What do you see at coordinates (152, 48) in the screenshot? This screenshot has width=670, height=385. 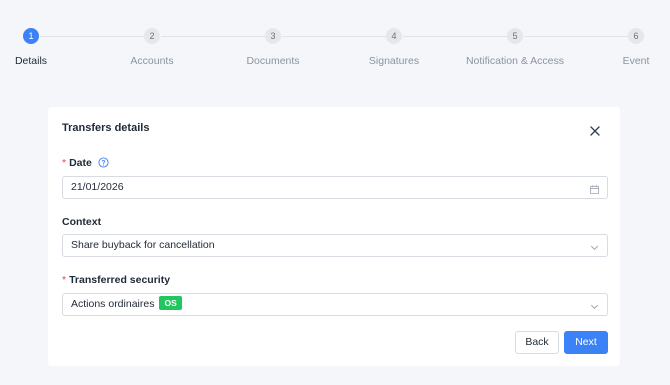 I see `step-accounts: 2 Accounts` at bounding box center [152, 48].